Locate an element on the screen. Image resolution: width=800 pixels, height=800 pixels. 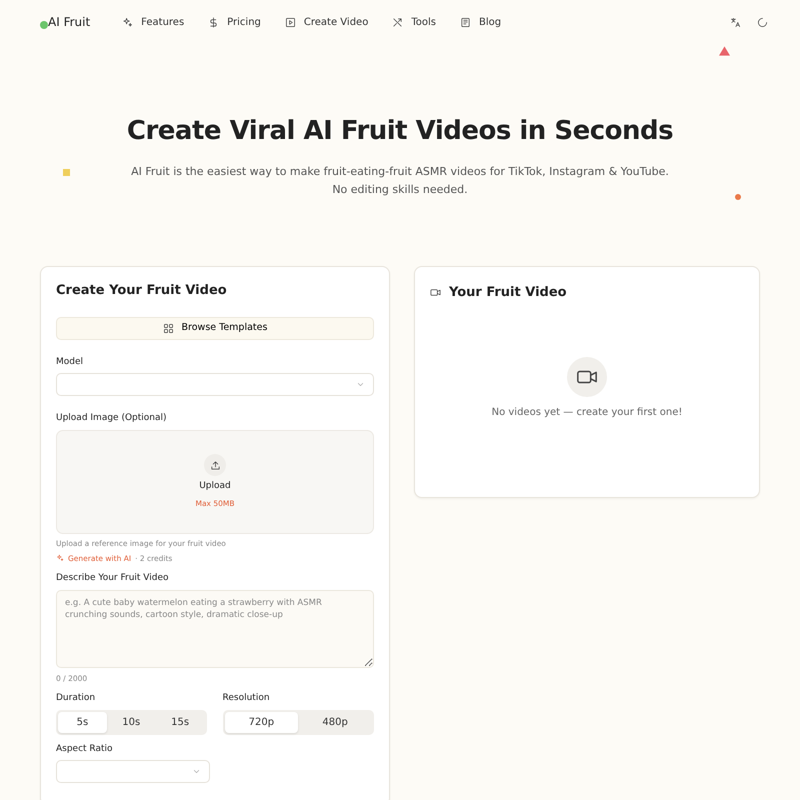
segment-option: 15s is located at coordinates (180, 722).